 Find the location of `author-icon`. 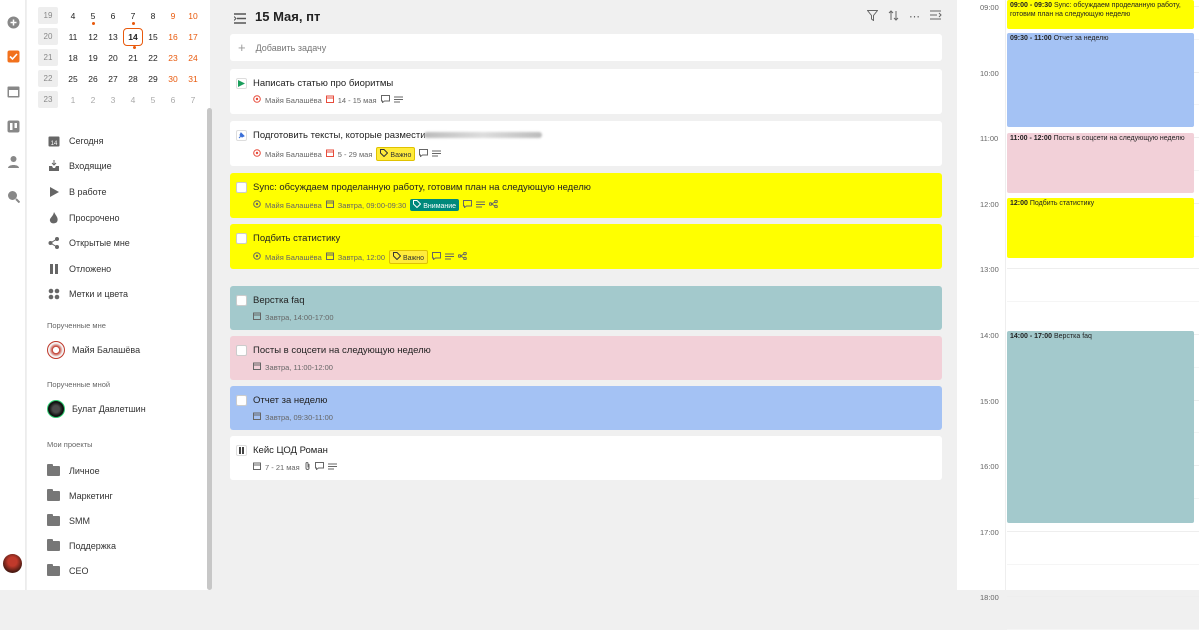

author-icon is located at coordinates (257, 205).